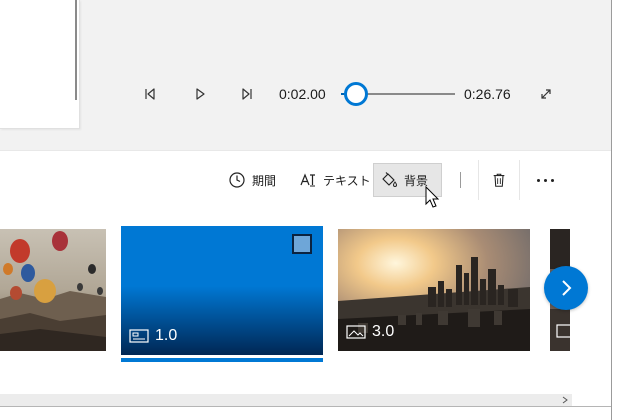  I want to click on current-time: 0:02.00, so click(302, 94).